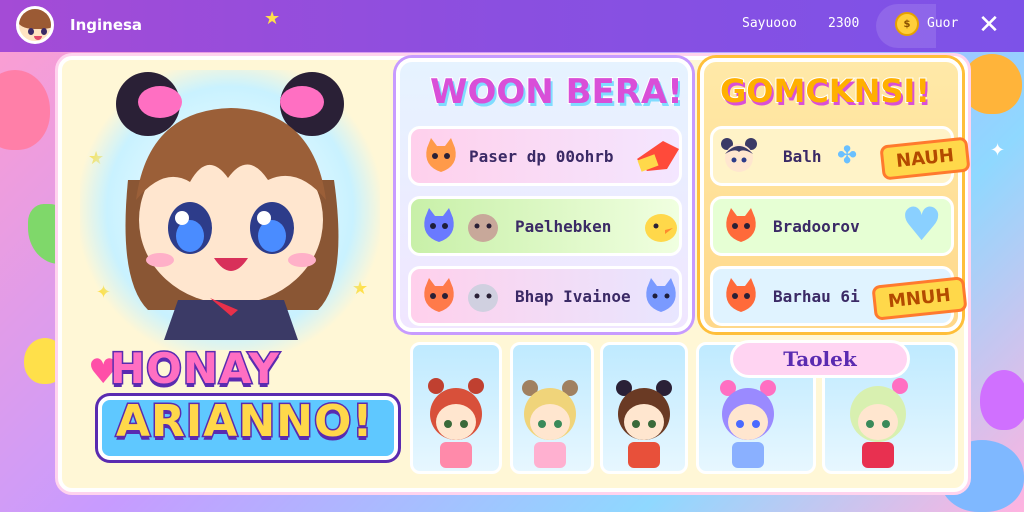 This screenshot has height=512, width=1024. I want to click on purple-balloon, so click(1002, 400).